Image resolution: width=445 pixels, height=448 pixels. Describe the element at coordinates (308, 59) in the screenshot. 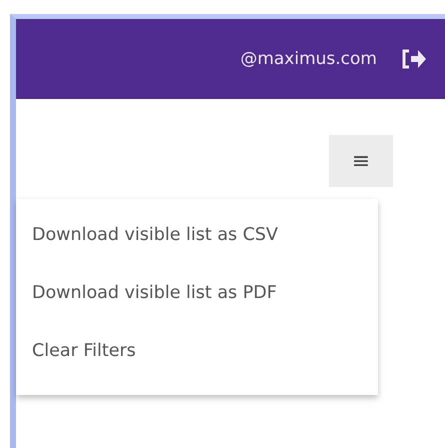

I see `user-email: @maximus.com` at that location.